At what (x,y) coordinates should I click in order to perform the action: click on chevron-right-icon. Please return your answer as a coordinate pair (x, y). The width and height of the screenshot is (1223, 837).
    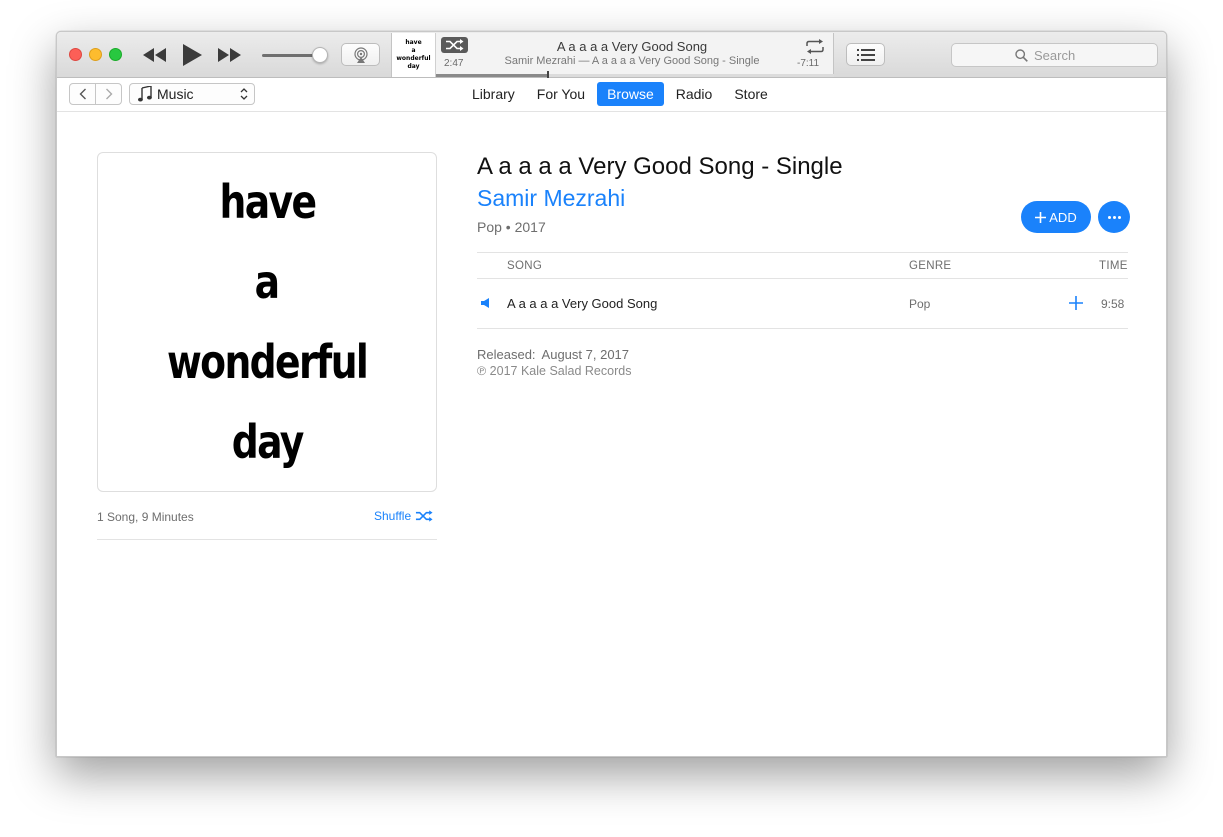
    Looking at the image, I should click on (108, 94).